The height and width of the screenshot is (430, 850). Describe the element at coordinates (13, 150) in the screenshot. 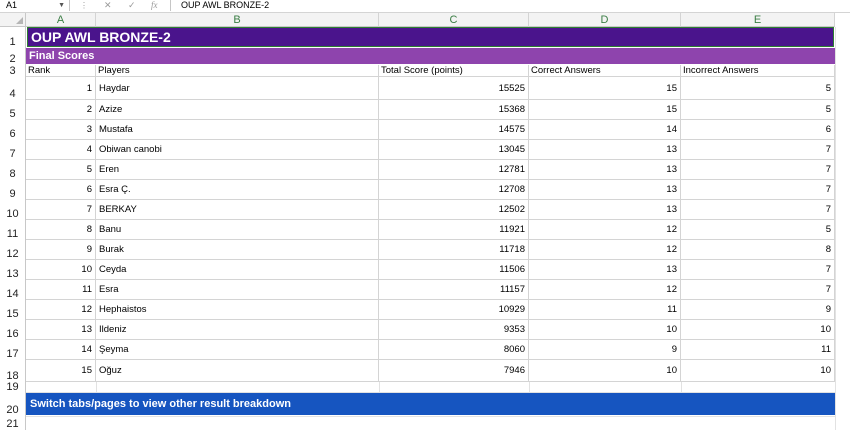

I see `row-header: 7` at that location.